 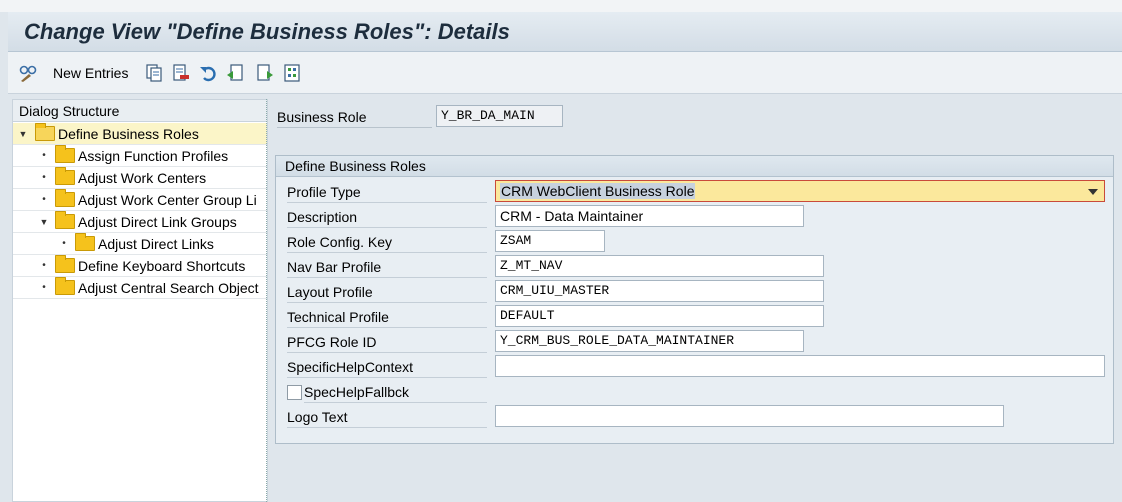 I want to click on group-title: Define Business Roles, so click(x=694, y=166).